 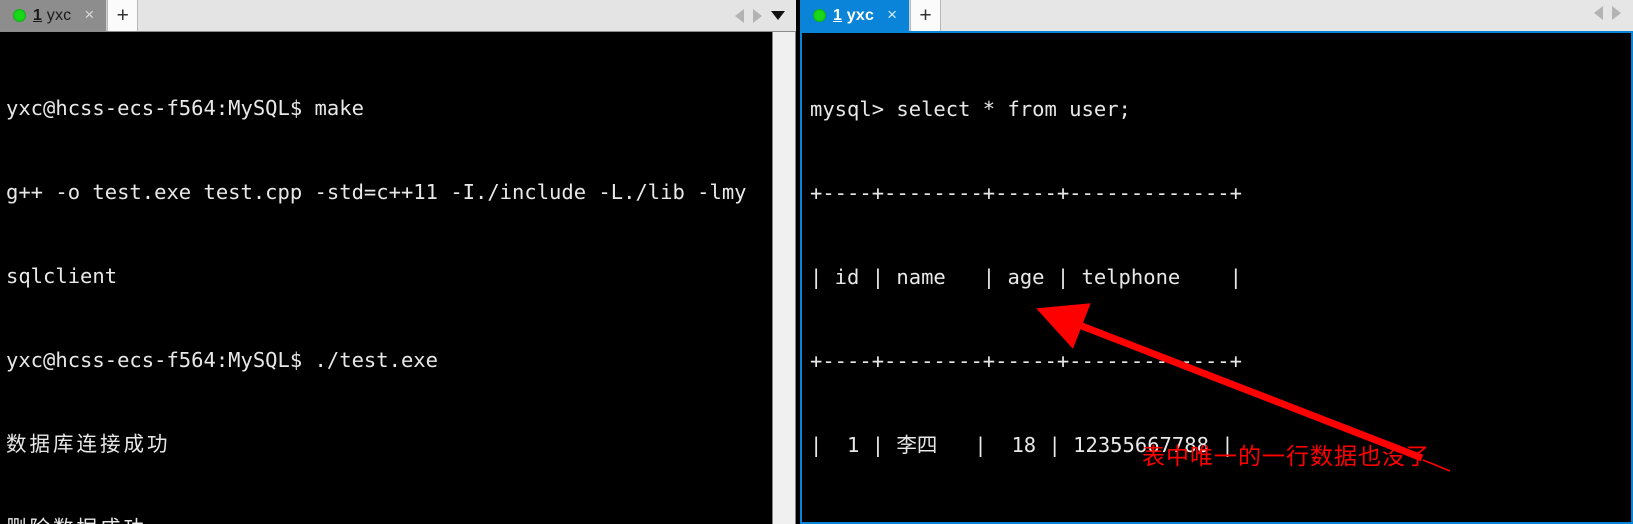 I want to click on right-tab-yxc: 1 yxc ×, so click(x=855, y=15).